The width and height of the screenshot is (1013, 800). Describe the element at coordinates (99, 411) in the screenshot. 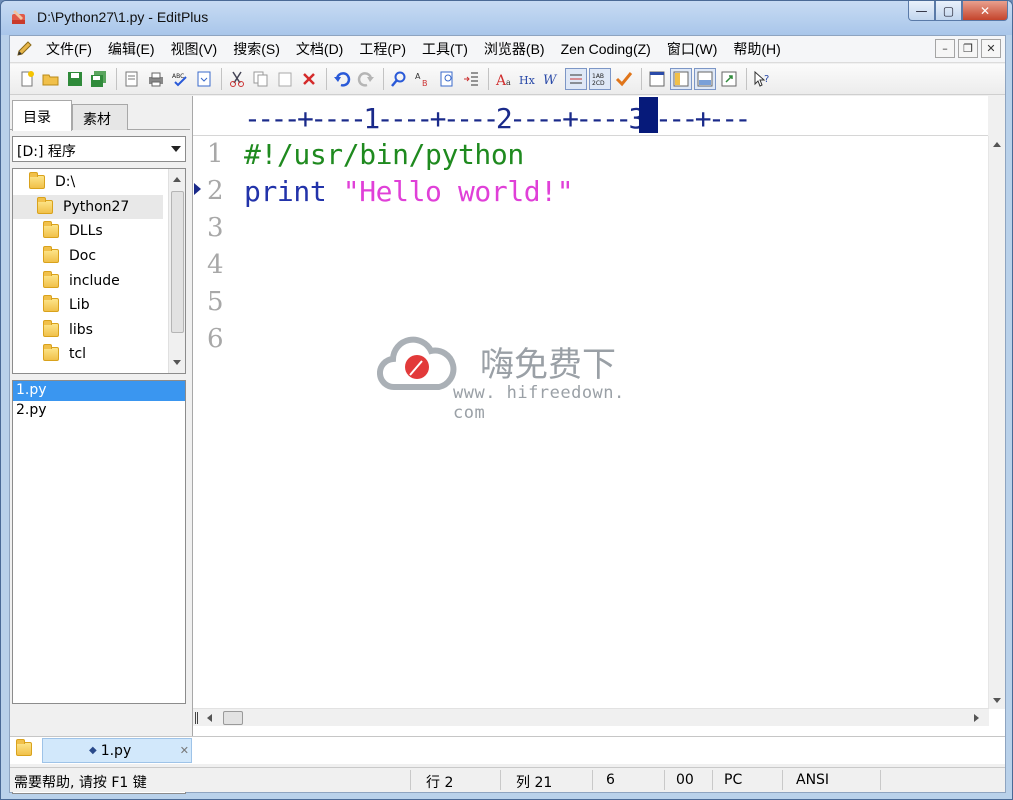

I see `file-item-2py: 2.py` at that location.